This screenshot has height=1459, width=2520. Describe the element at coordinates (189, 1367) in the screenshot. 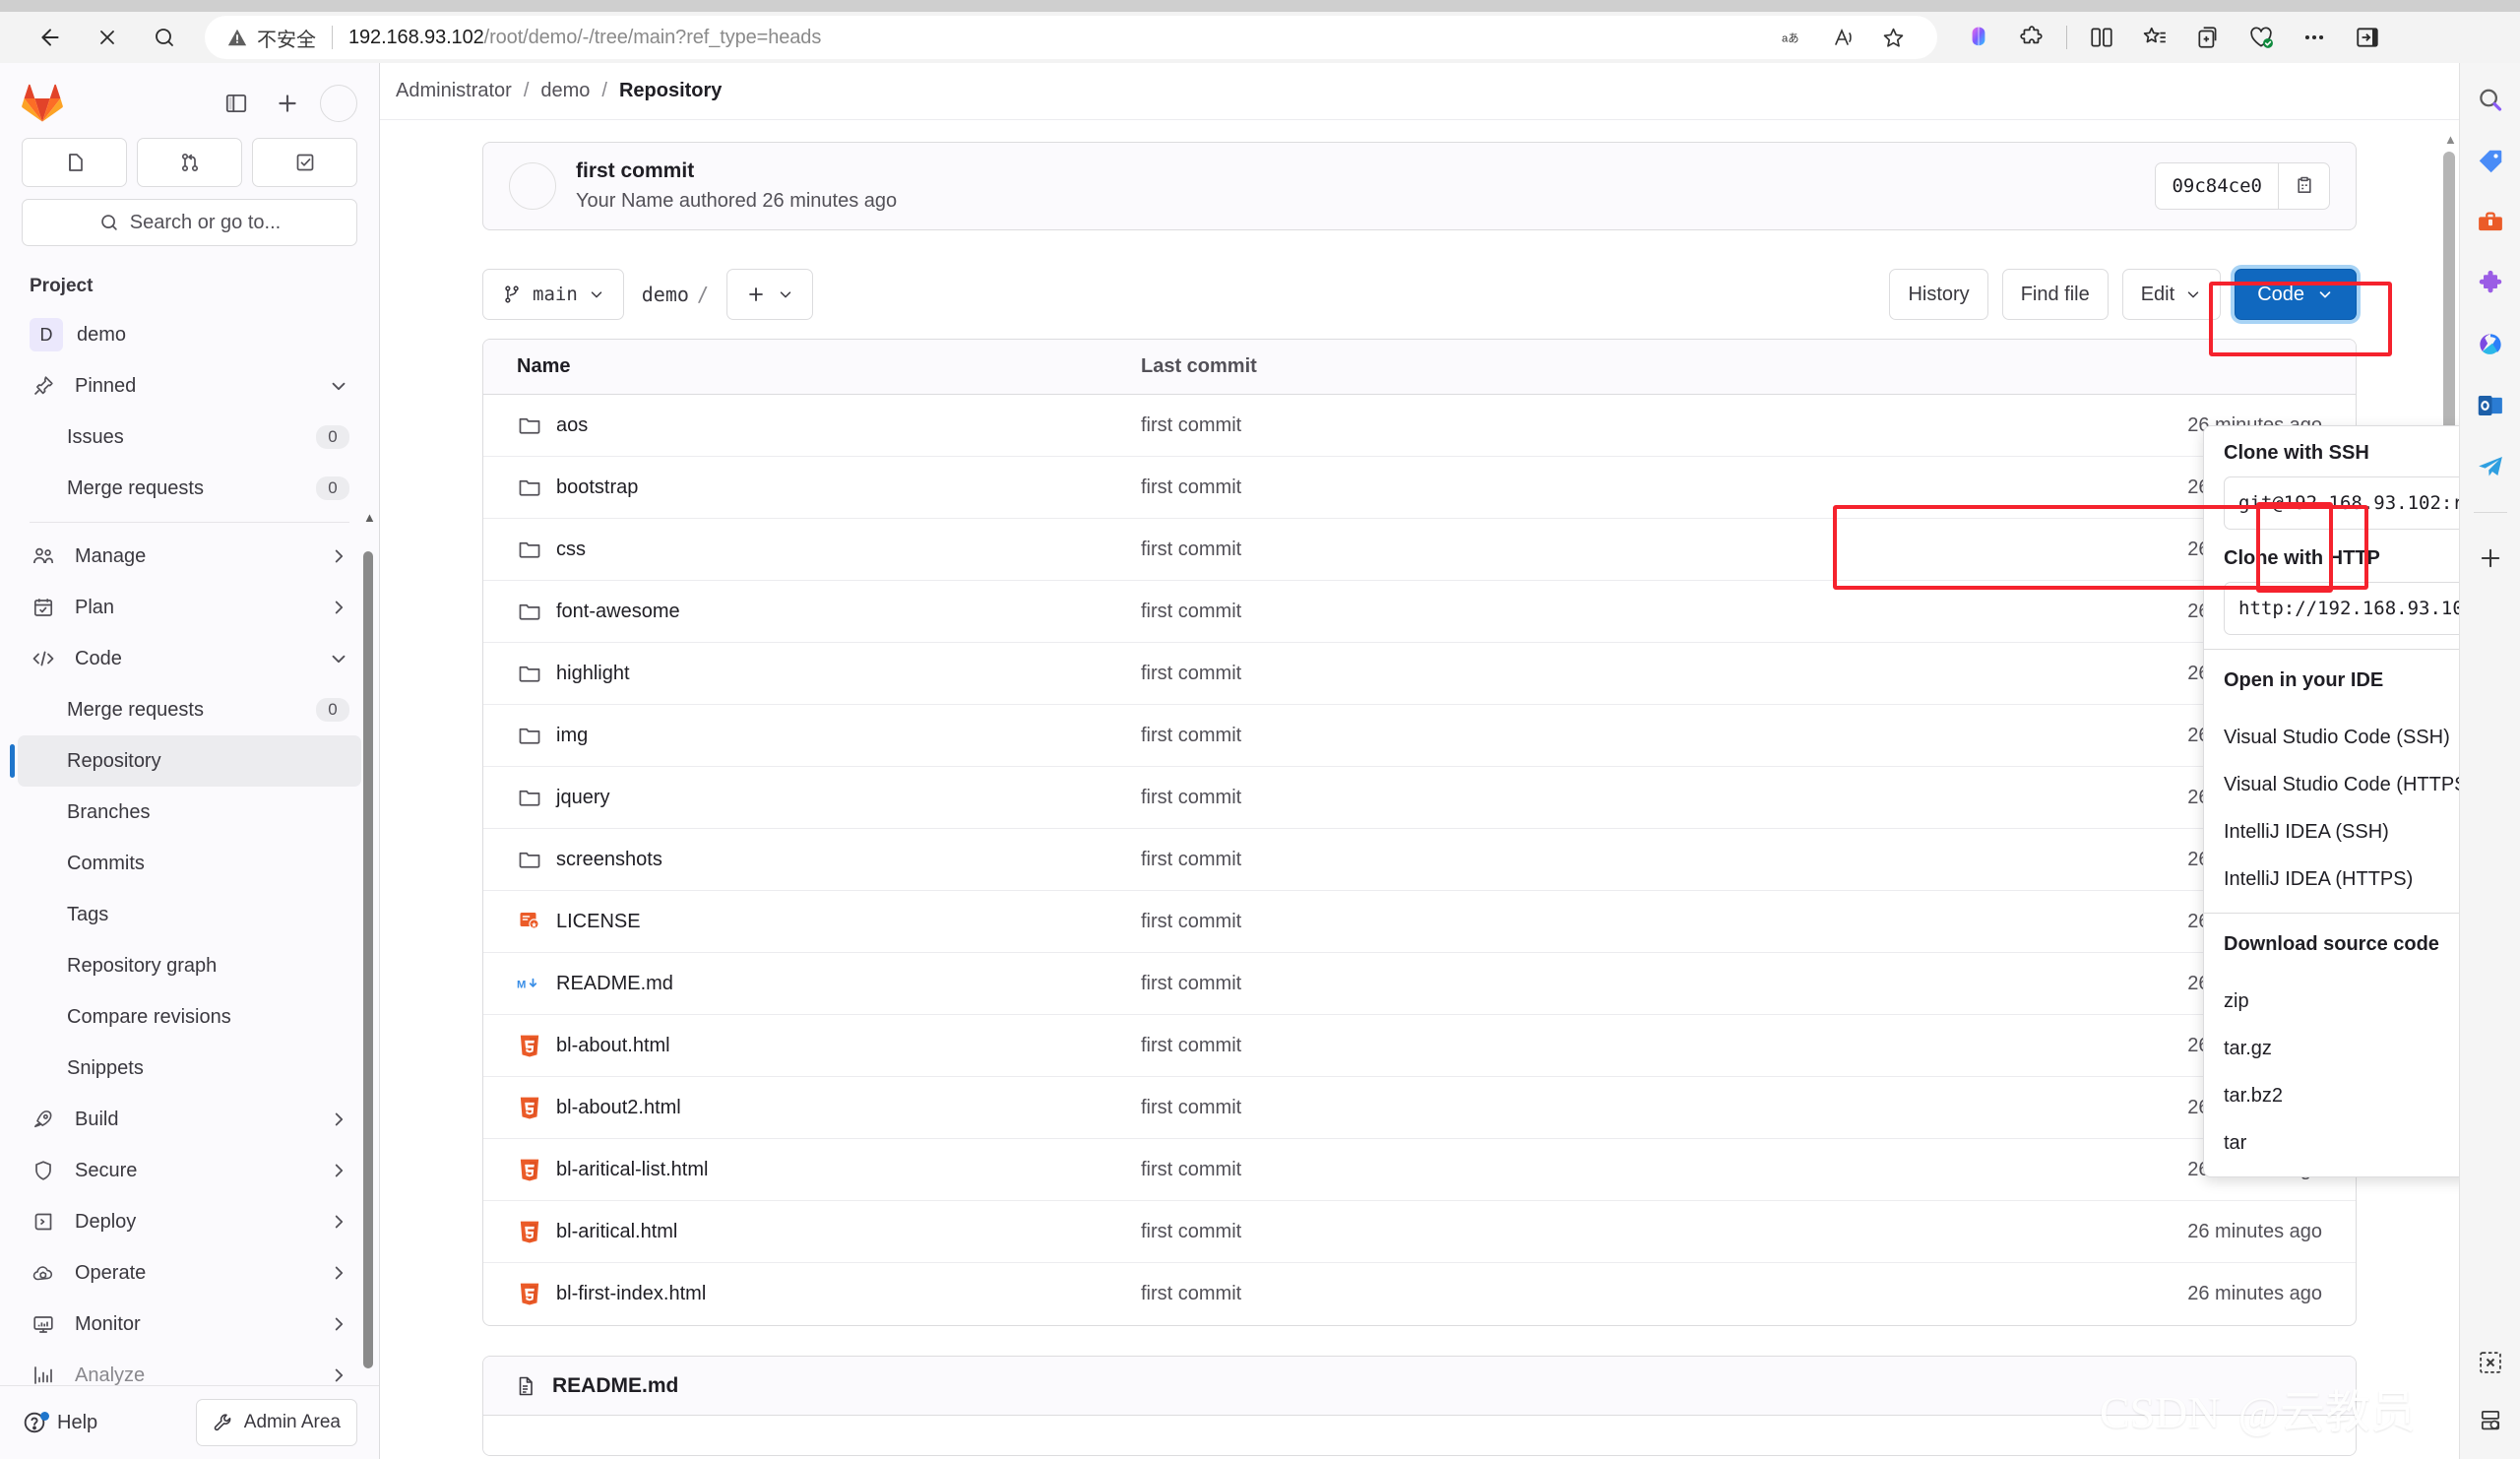

I see `sidebar-item-analyze: Analyze` at that location.